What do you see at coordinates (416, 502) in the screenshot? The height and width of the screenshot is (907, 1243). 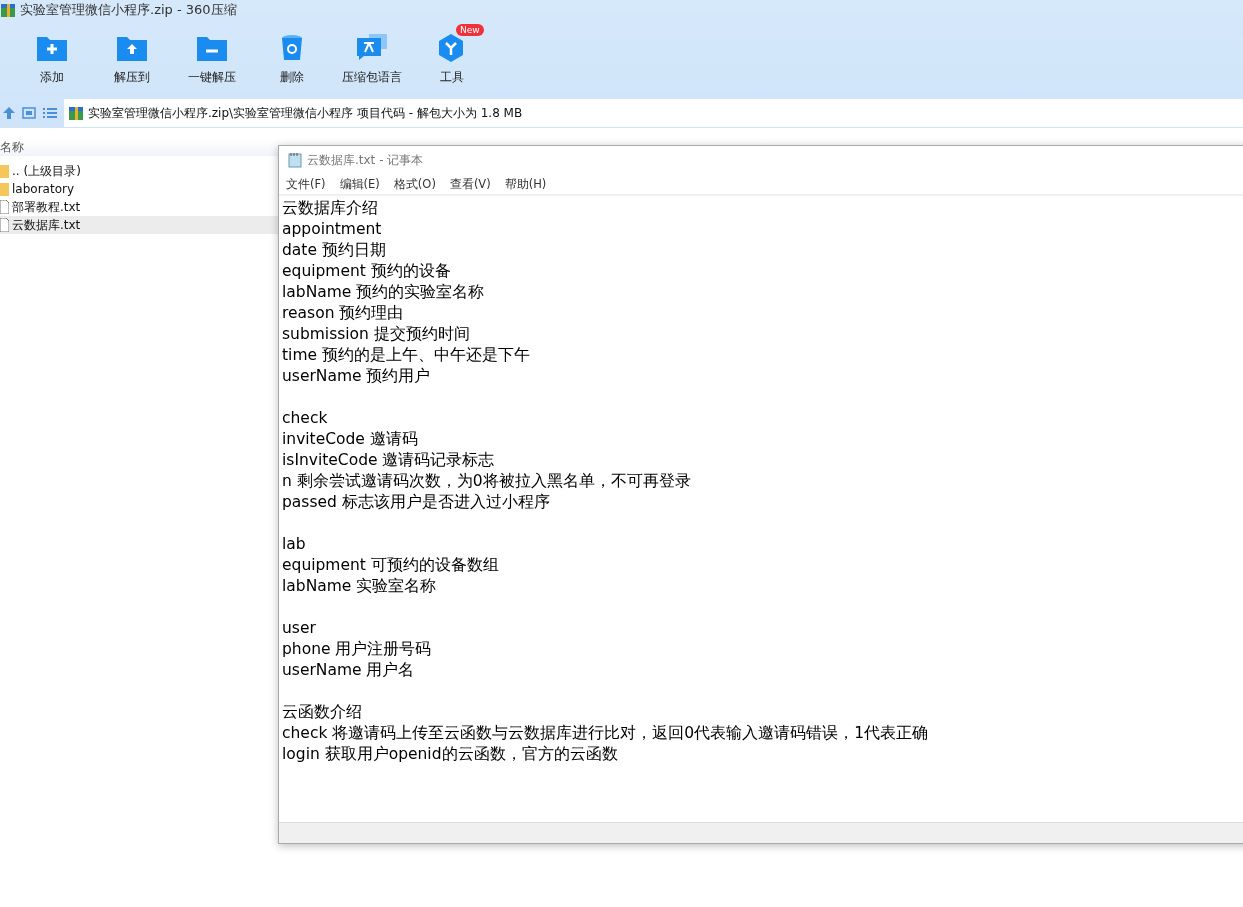 I see `text-line: passed 标志该用户是否进入过小程序` at bounding box center [416, 502].